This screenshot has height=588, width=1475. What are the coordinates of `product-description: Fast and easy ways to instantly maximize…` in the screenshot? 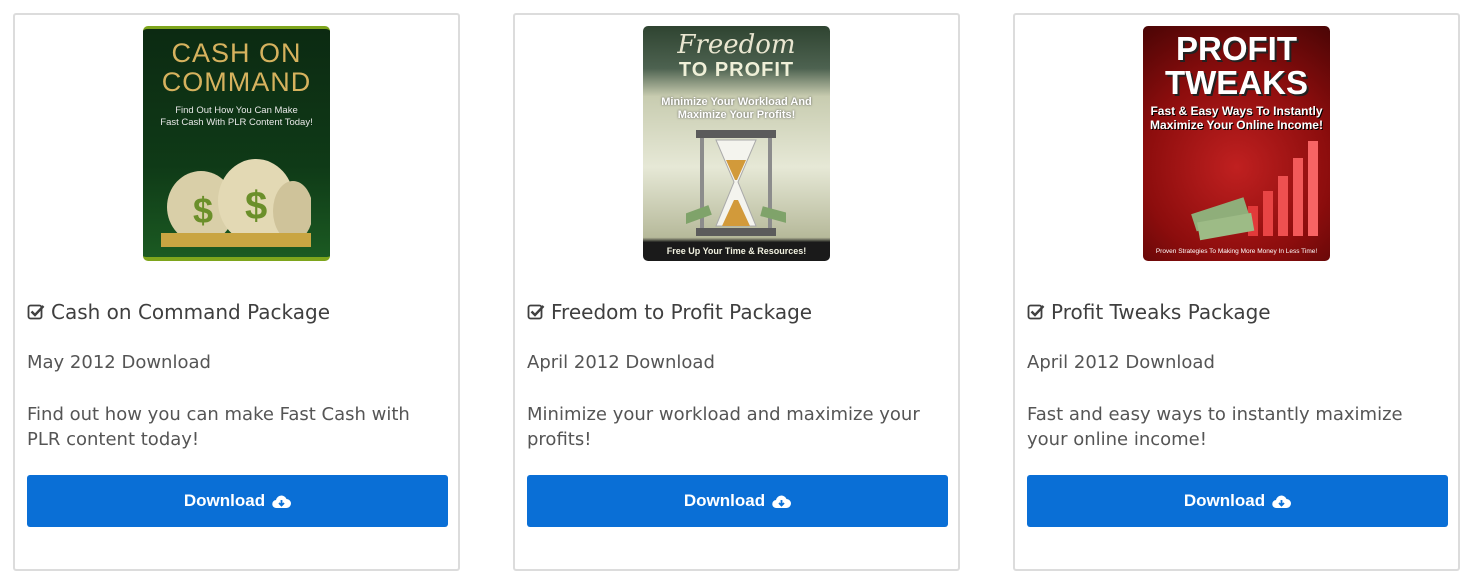 It's located at (1215, 427).